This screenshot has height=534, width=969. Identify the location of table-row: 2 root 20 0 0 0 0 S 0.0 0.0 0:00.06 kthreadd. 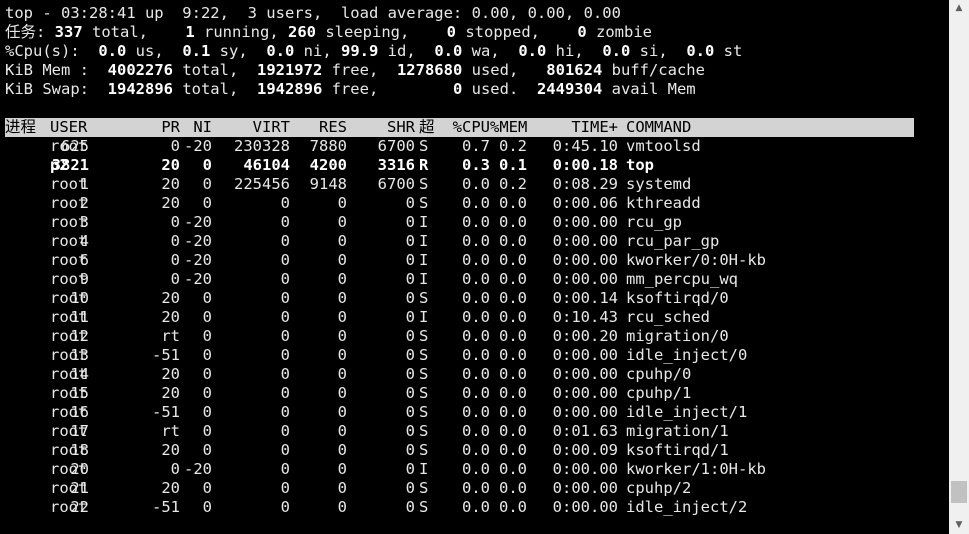
(459, 203).